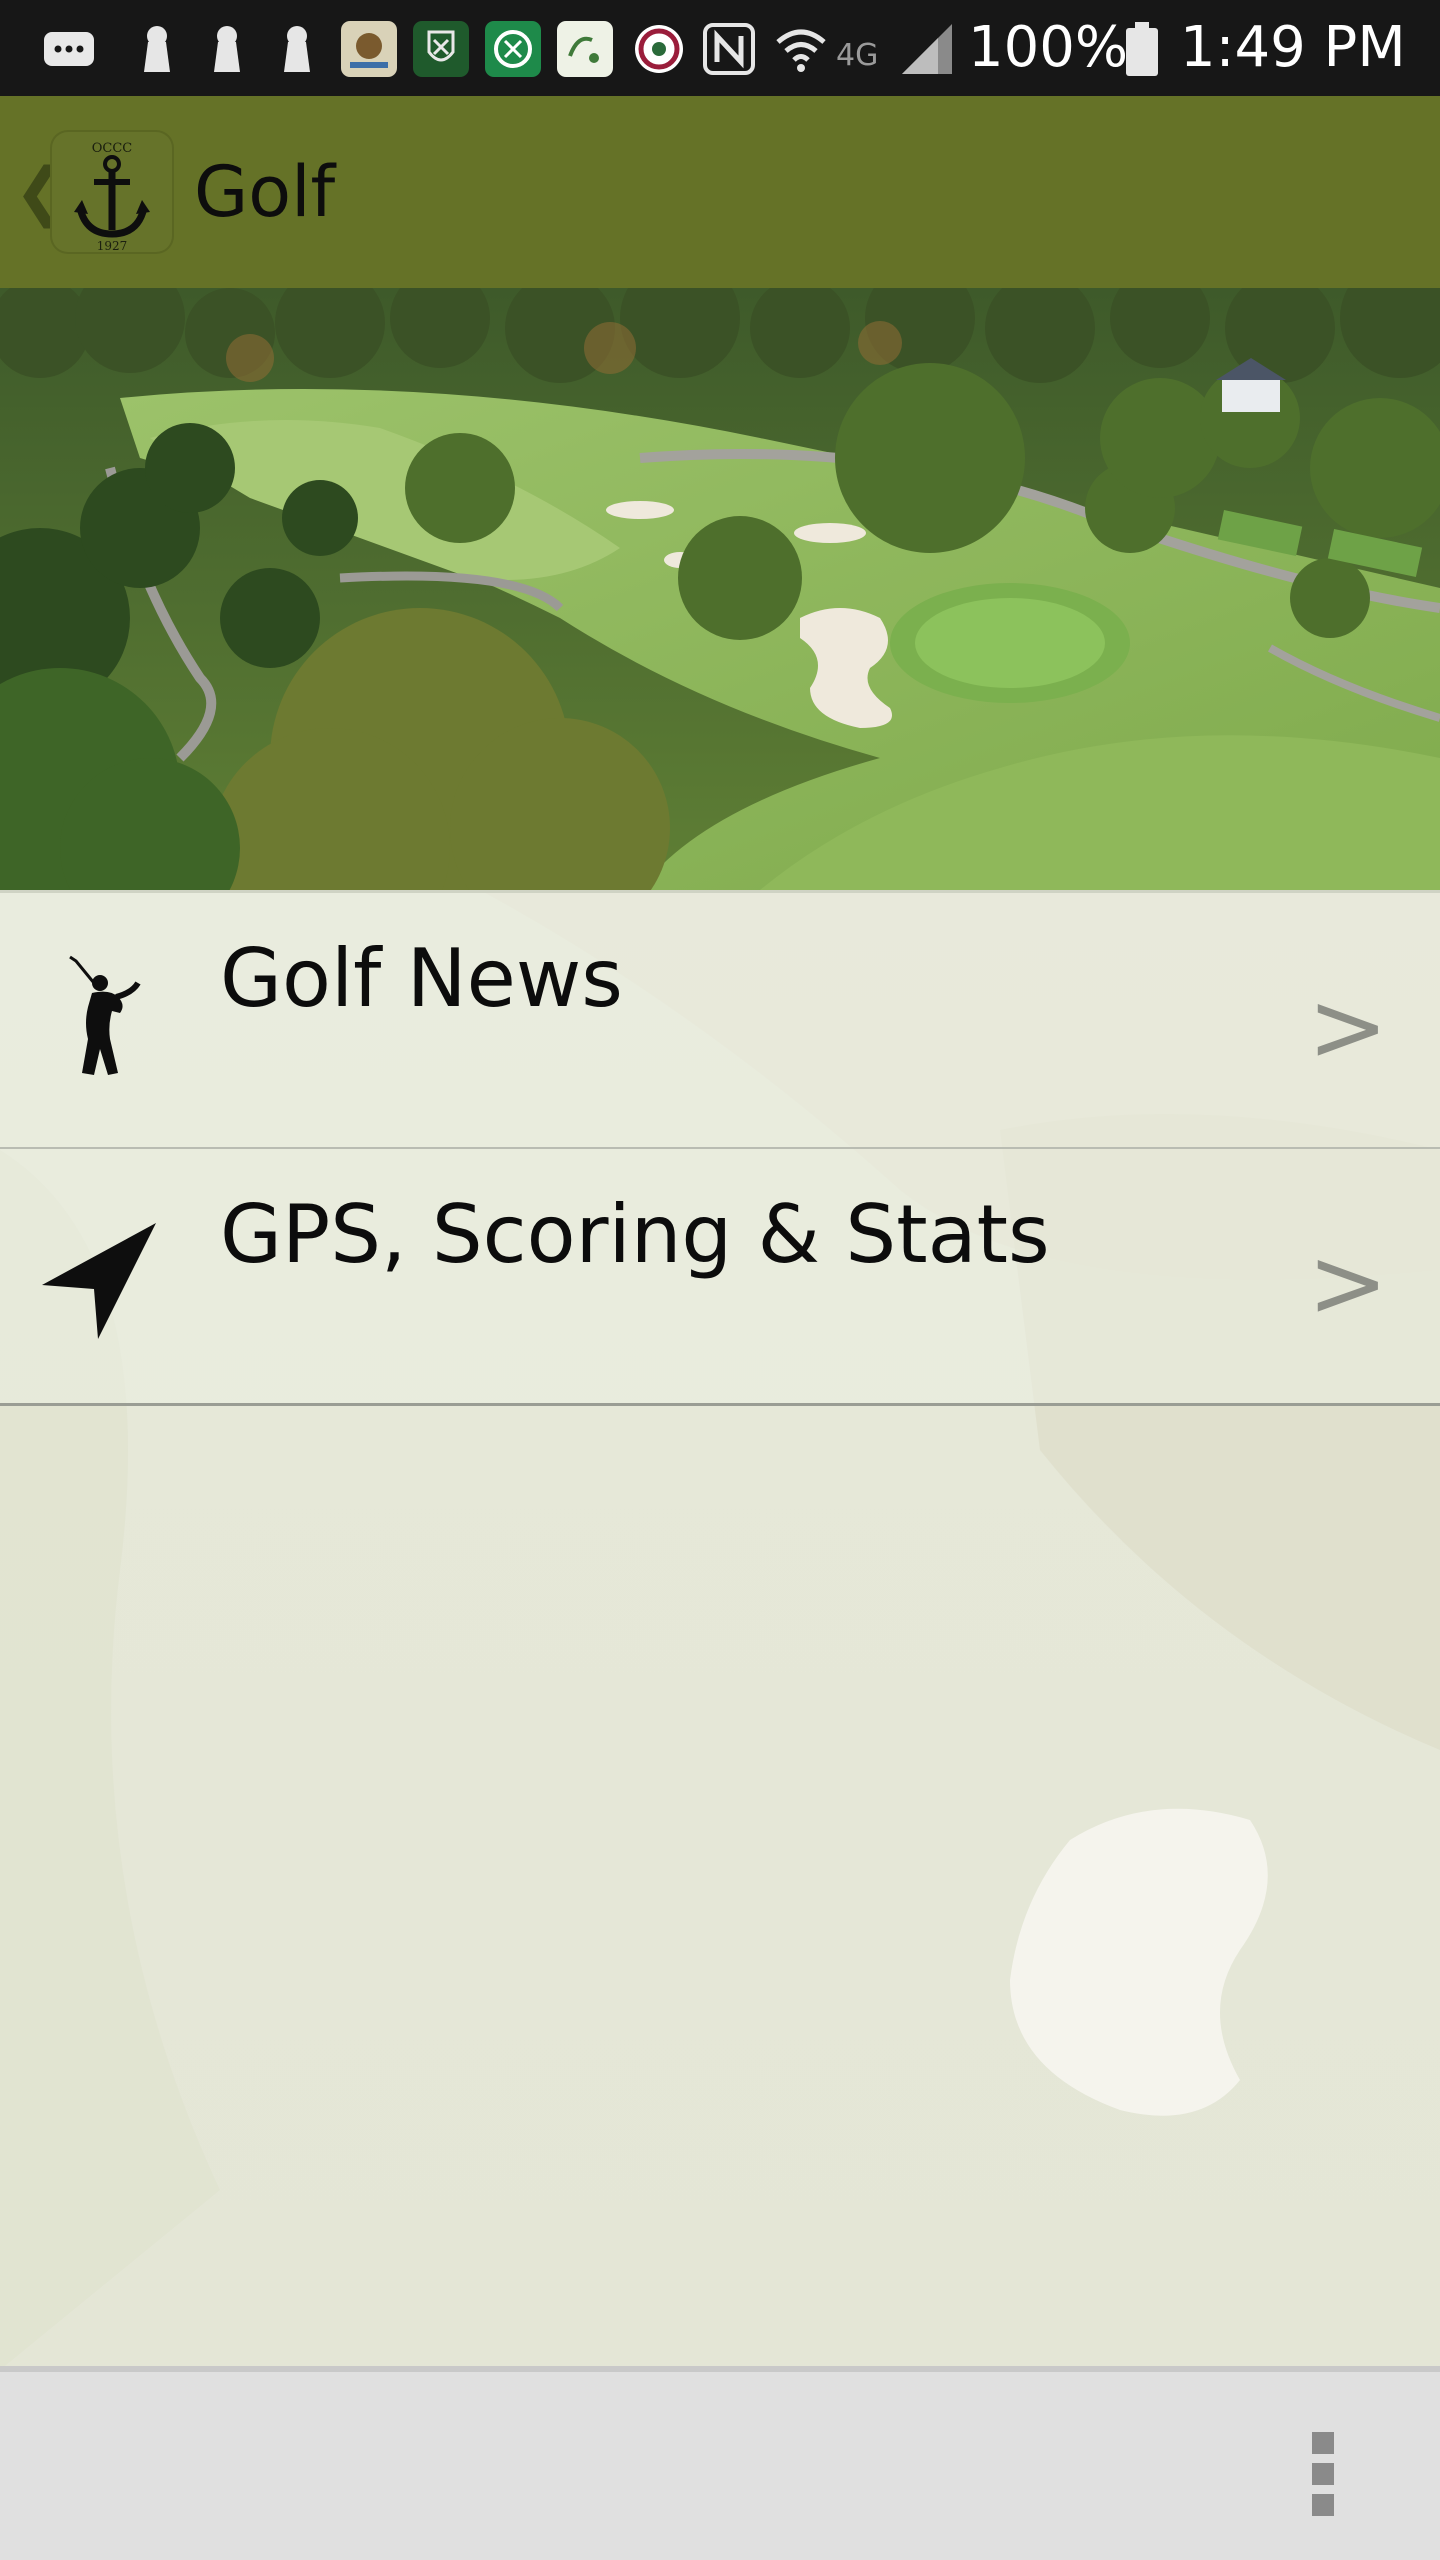 The width and height of the screenshot is (1440, 2560). I want to click on menu-item-label: Golf News, so click(421, 978).